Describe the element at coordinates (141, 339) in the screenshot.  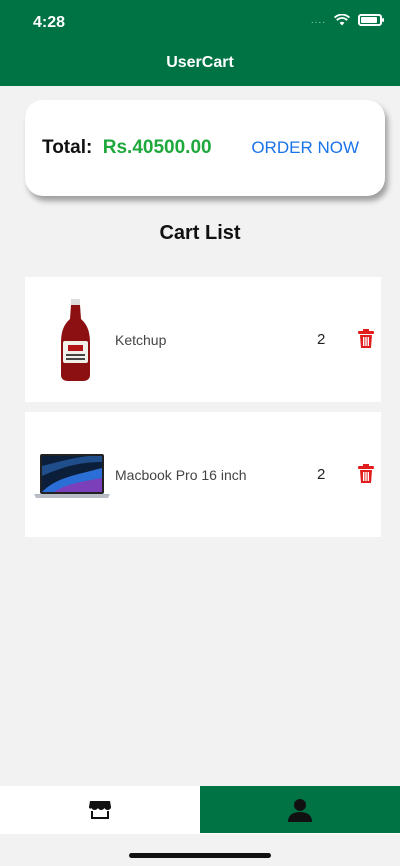
I see `item-name: Ketchup` at that location.